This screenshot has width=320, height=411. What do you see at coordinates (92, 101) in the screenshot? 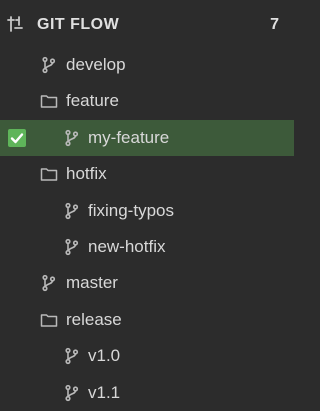
I see `tree-item-label: feature` at bounding box center [92, 101].